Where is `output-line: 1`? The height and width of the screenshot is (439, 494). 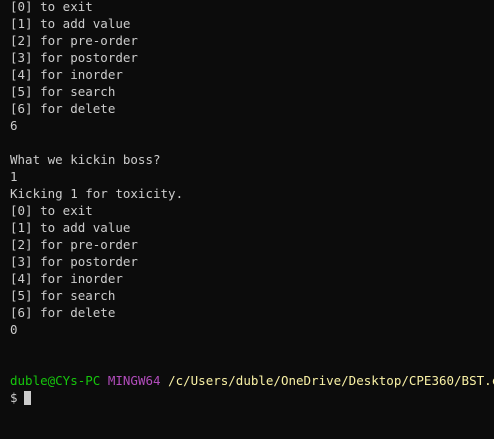 output-line: 1 is located at coordinates (14, 176).